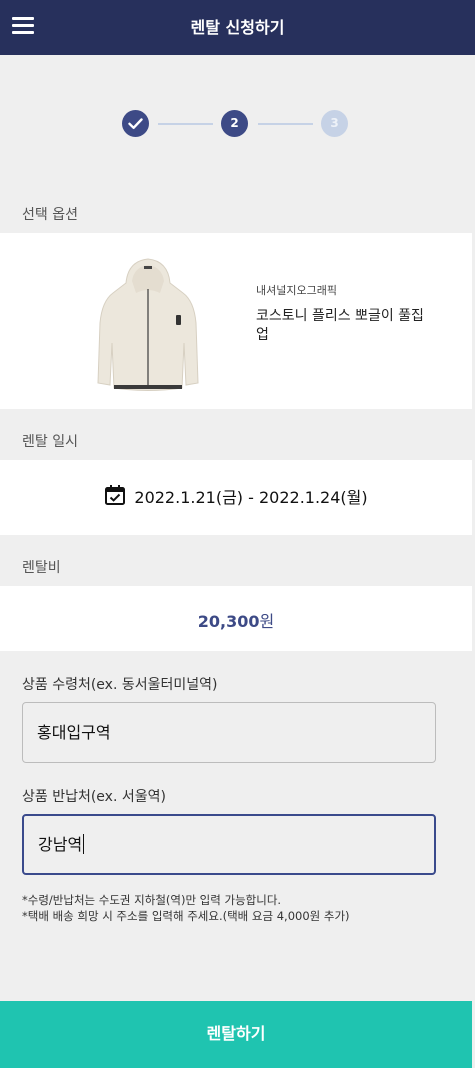 This screenshot has width=475, height=1068. I want to click on return-location-input: 강남역, so click(229, 844).